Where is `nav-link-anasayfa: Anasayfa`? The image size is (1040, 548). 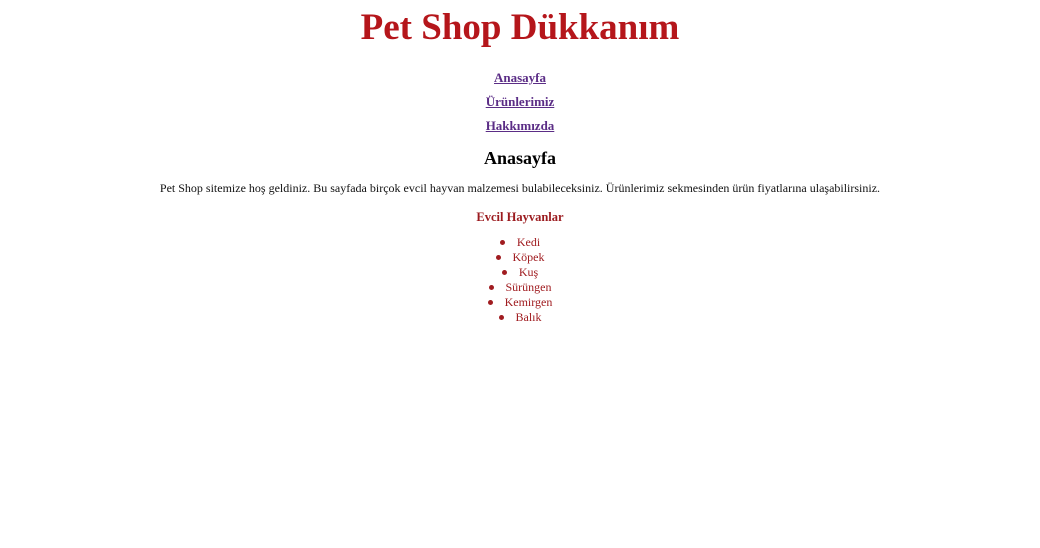
nav-link-anasayfa: Anasayfa is located at coordinates (520, 78).